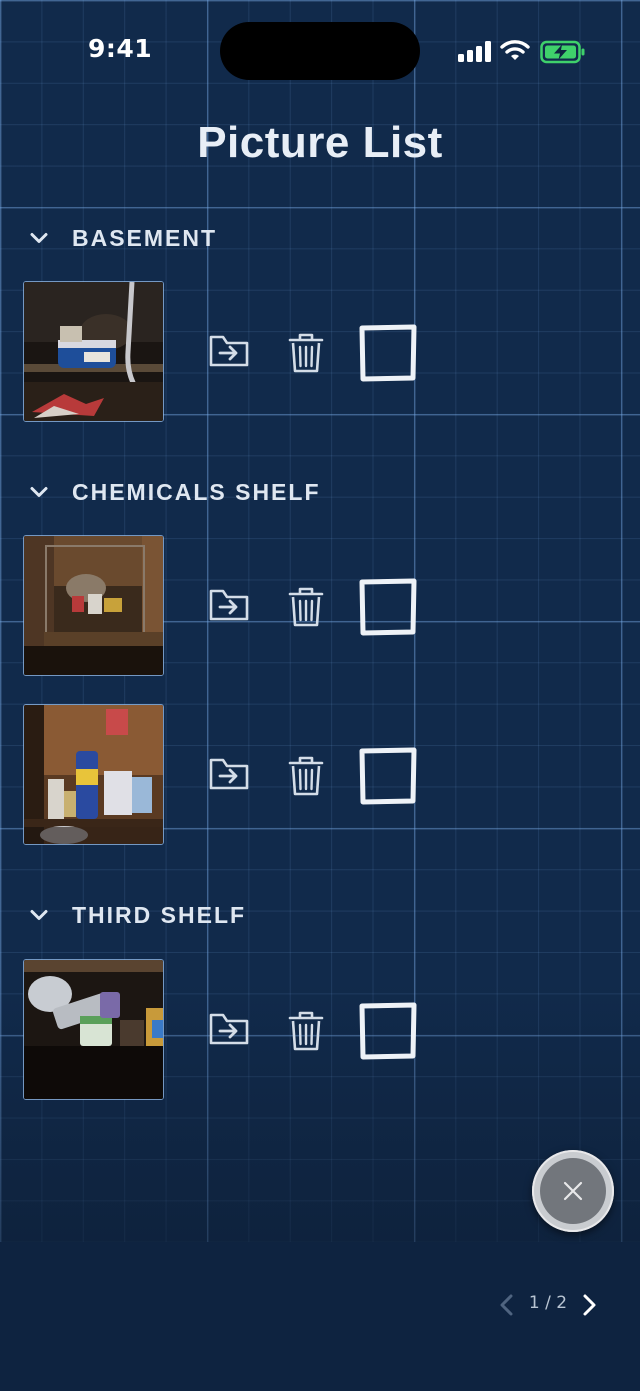 This screenshot has width=640, height=1391. What do you see at coordinates (145, 237) in the screenshot?
I see `section-label: BASEMENT` at bounding box center [145, 237].